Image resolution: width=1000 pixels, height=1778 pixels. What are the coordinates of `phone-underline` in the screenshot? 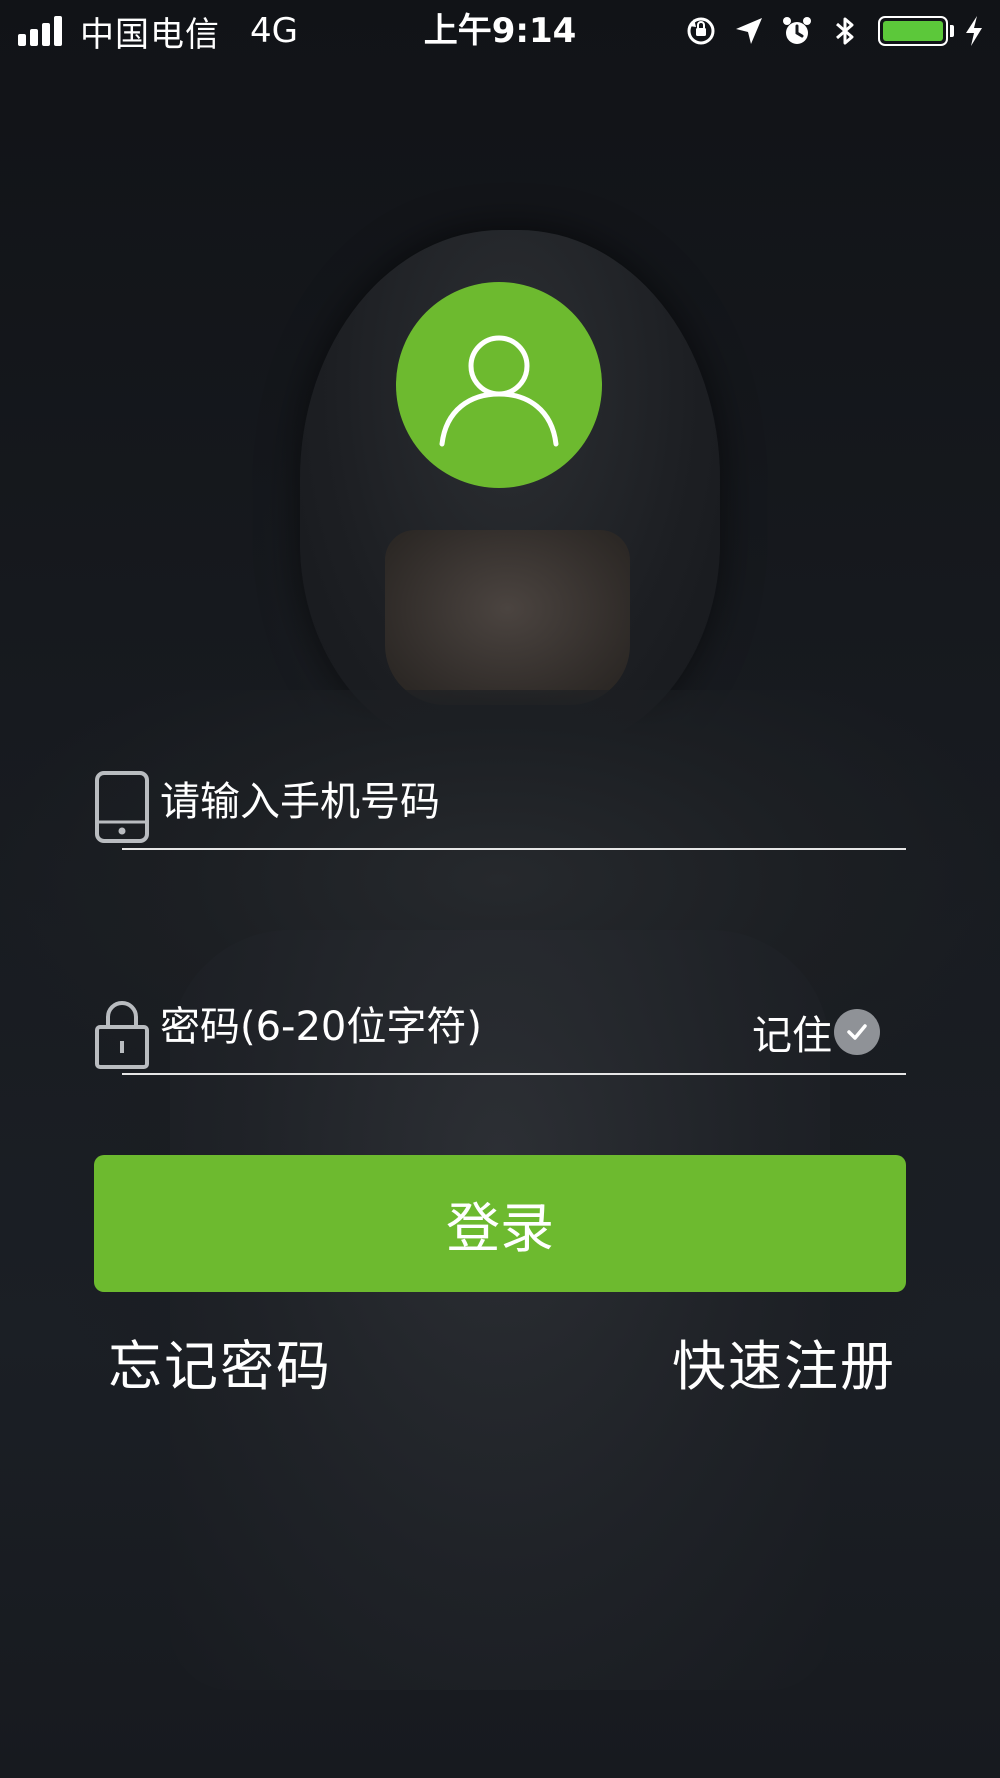 It's located at (514, 849).